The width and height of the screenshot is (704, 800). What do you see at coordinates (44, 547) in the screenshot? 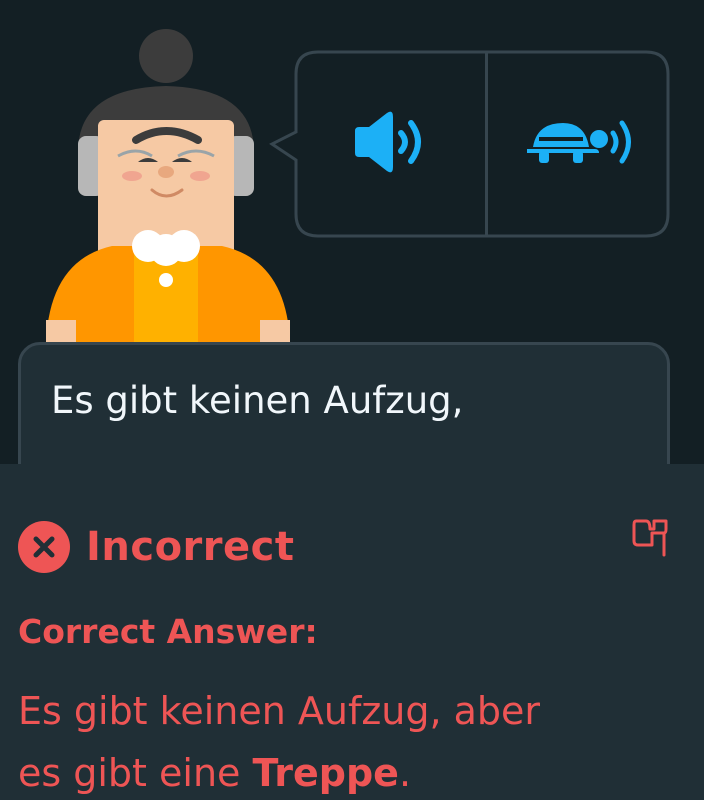
I see `x-circle-icon` at bounding box center [44, 547].